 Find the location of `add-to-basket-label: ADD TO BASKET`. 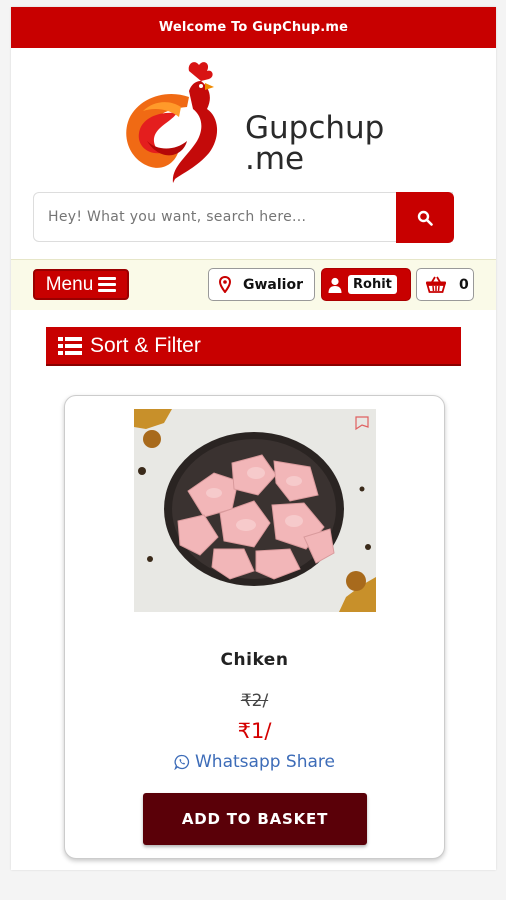

add-to-basket-label: ADD TO BASKET is located at coordinates (255, 819).